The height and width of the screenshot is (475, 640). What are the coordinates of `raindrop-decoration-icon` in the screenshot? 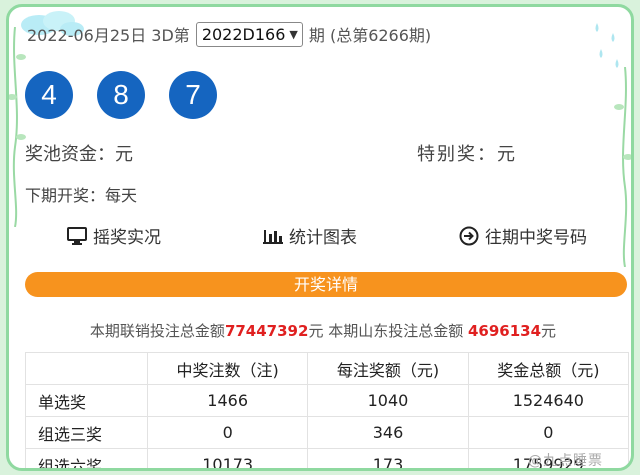 It's located at (607, 45).